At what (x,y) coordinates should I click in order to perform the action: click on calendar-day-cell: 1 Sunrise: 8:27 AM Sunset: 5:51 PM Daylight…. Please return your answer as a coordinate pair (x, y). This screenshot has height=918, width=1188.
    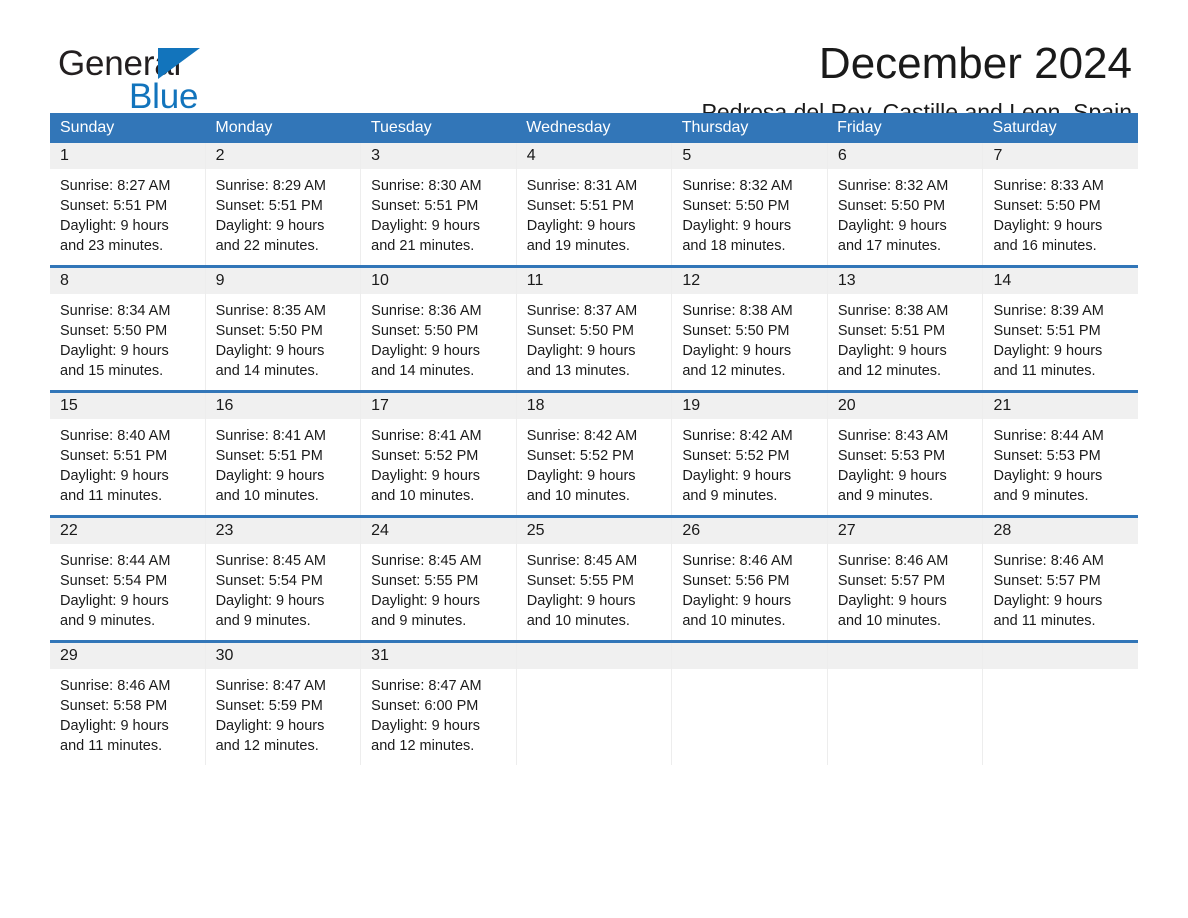
    Looking at the image, I should click on (128, 204).